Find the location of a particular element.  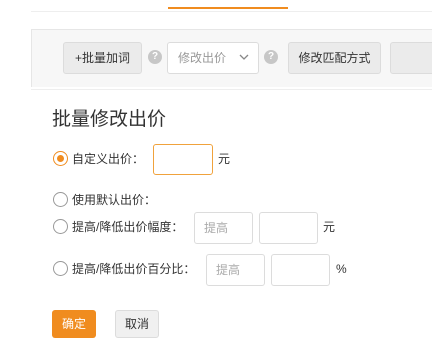

adjust-percent-radio is located at coordinates (60, 268).